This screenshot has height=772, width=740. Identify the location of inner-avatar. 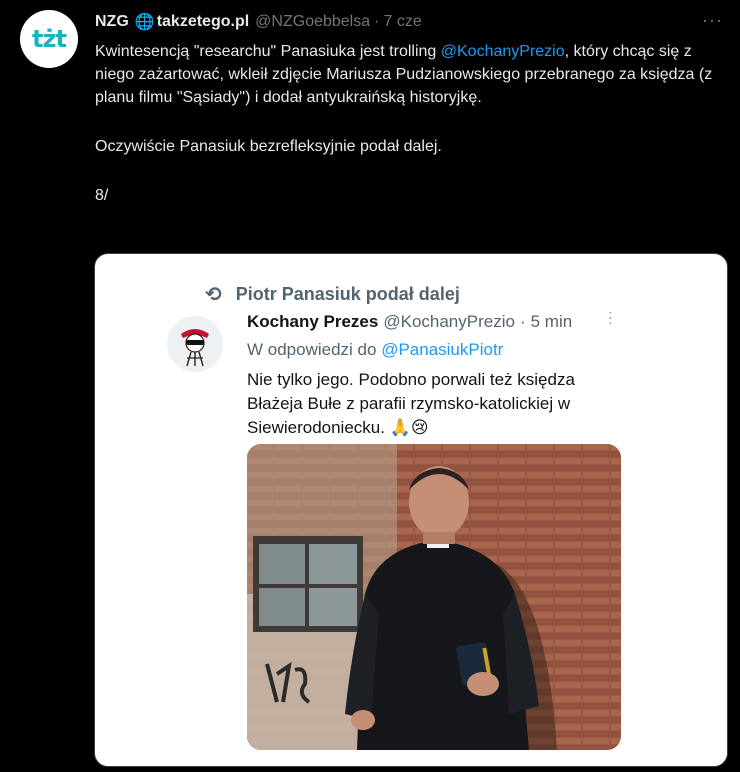
(195, 344).